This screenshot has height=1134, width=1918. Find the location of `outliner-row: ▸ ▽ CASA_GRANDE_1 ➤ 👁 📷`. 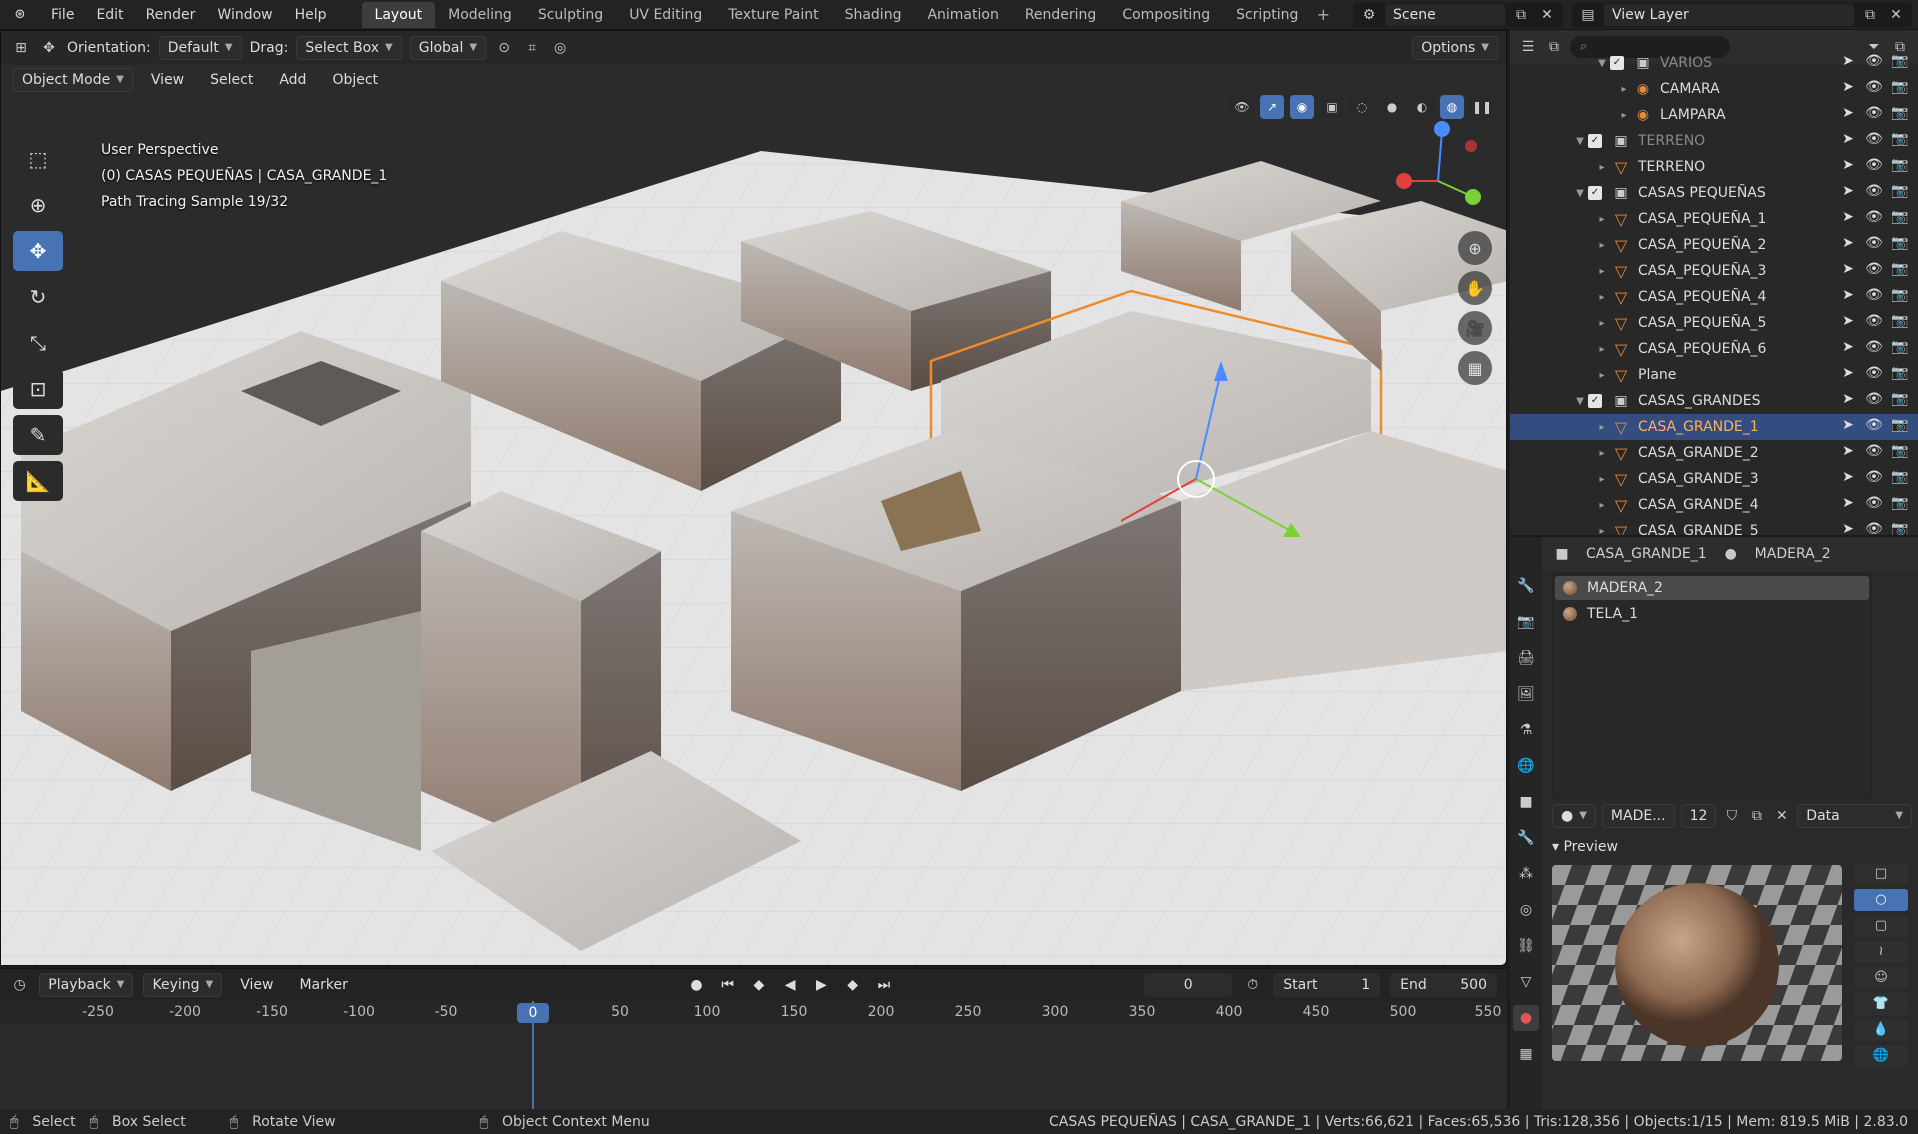

outliner-row: ▸ ▽ CASA_GRANDE_1 ➤ 👁 📷 is located at coordinates (1714, 427).